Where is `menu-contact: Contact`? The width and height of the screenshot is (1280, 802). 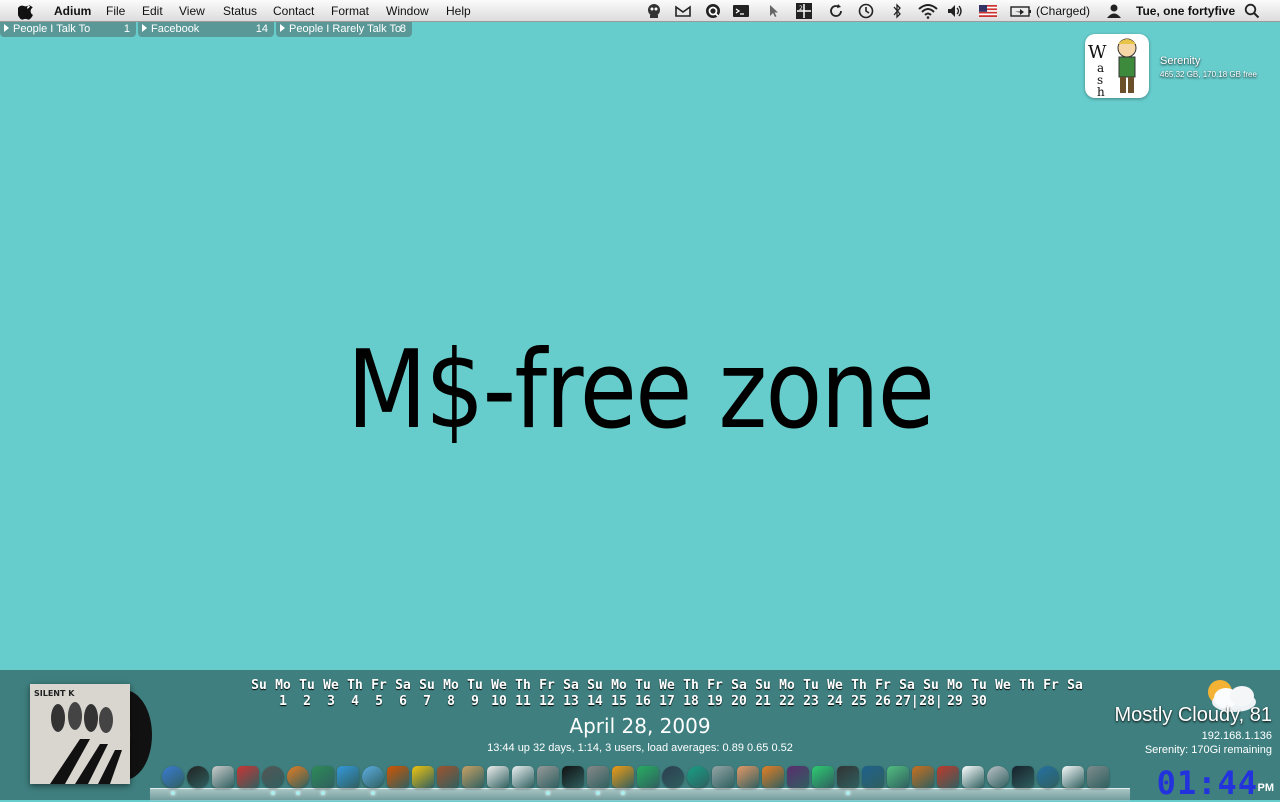 menu-contact: Contact is located at coordinates (293, 11).